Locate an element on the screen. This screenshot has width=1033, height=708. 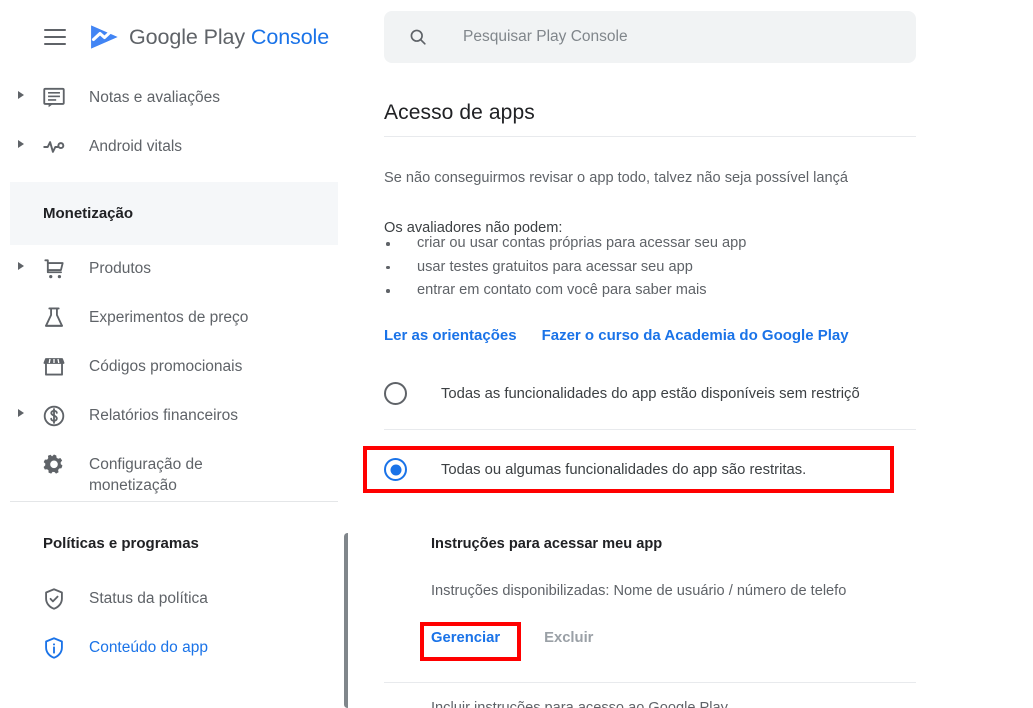
brand-title: Google Play Console is located at coordinates (229, 37).